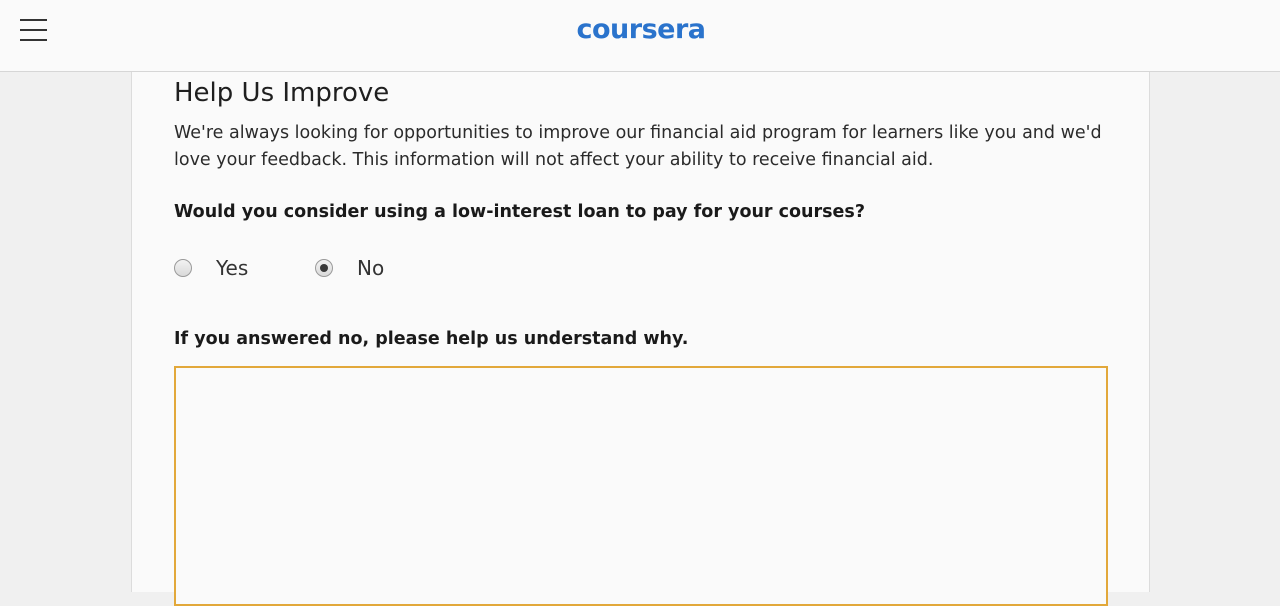 Image resolution: width=1280 pixels, height=606 pixels. I want to click on radio-yes-option: Yes, so click(211, 268).